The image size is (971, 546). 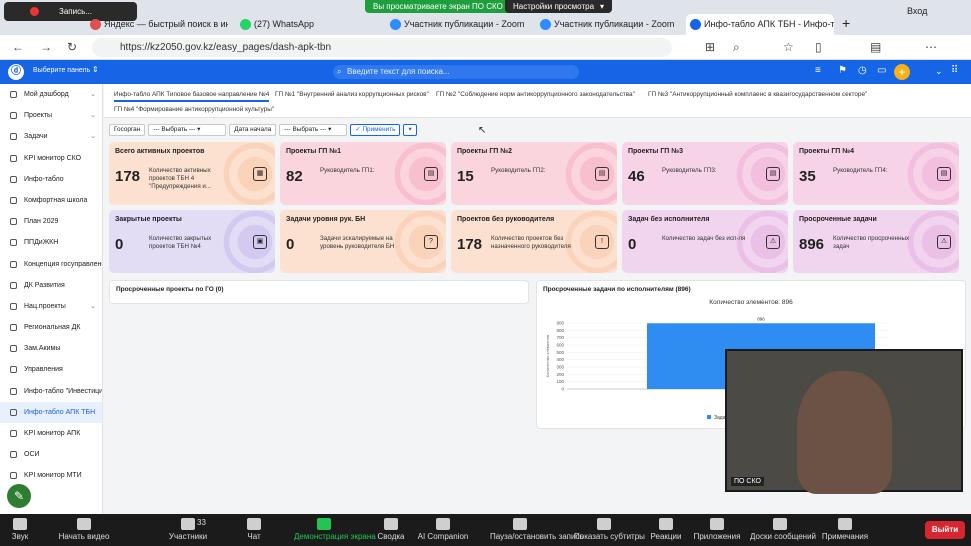 What do you see at coordinates (470, 244) in the screenshot?
I see `kpi-card-value: 178` at bounding box center [470, 244].